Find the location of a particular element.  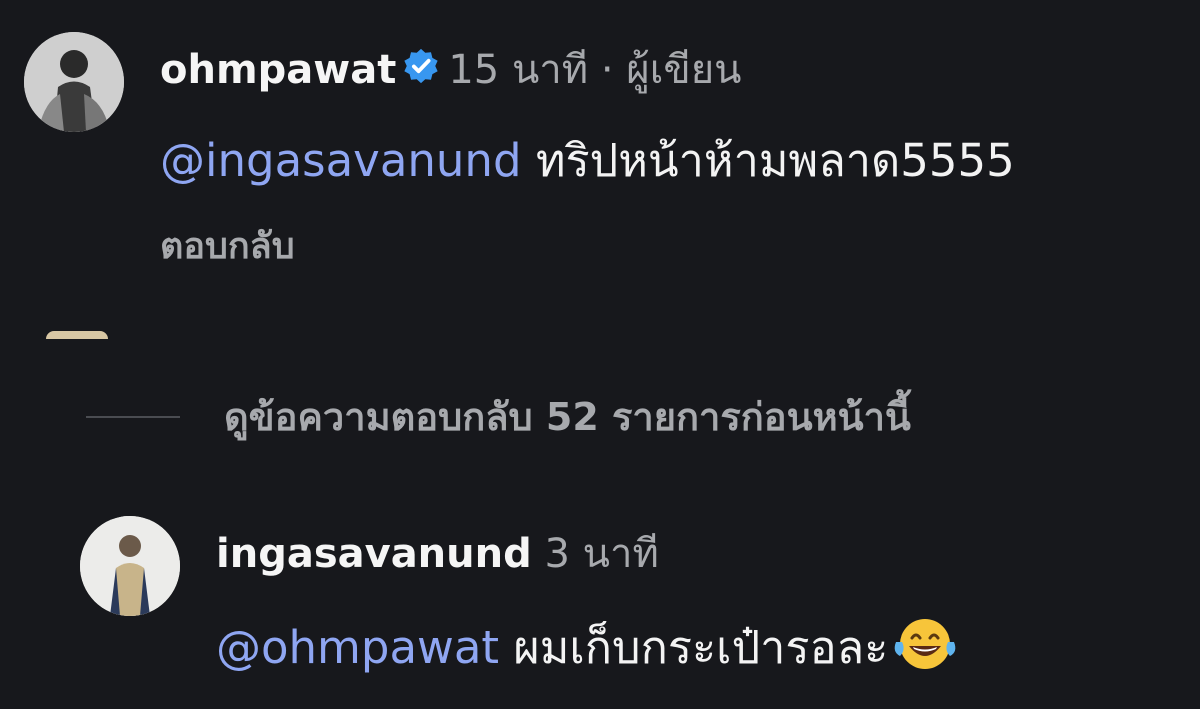

mention-link: @ohmpawat is located at coordinates (357, 647).